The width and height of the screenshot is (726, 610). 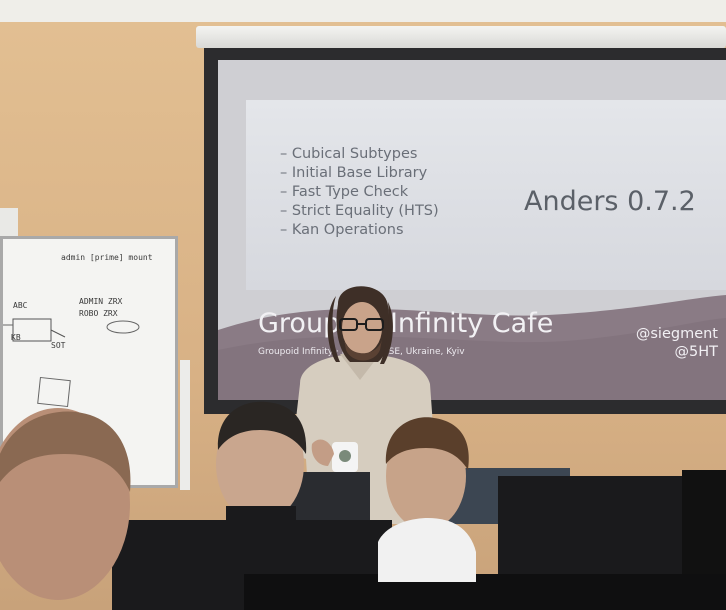 I want to click on ceiling, so click(x=363, y=11).